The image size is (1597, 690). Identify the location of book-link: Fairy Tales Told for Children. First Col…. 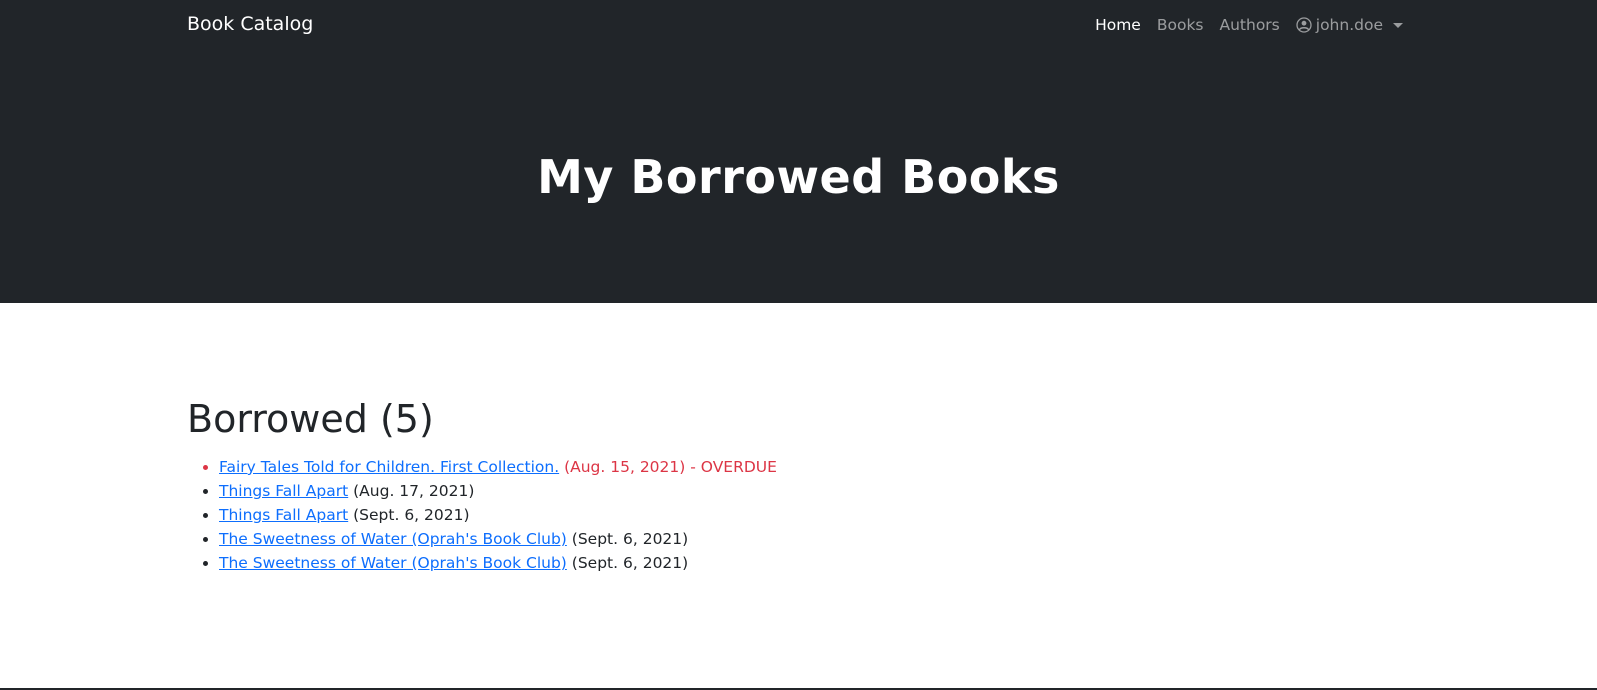
(389, 467).